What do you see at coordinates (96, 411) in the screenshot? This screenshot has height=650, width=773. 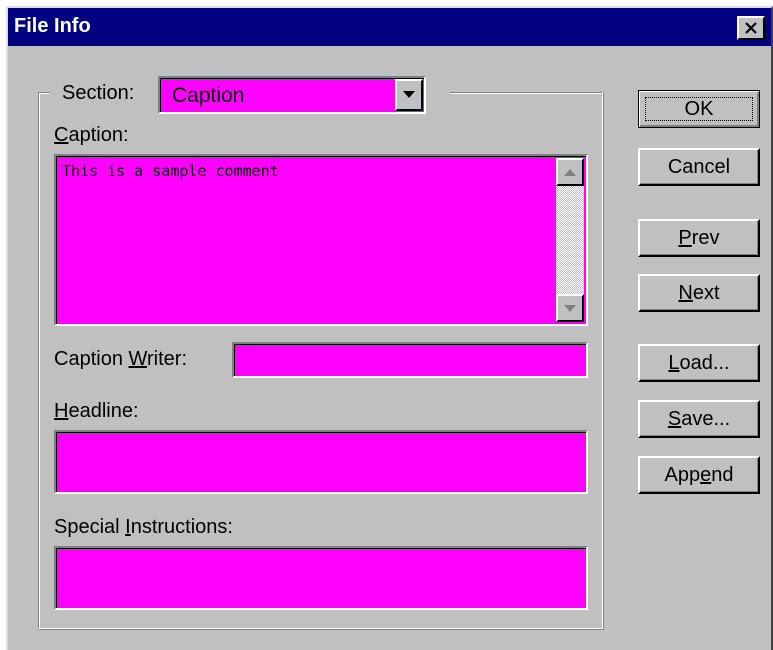 I see `headline-label: Headline:` at bounding box center [96, 411].